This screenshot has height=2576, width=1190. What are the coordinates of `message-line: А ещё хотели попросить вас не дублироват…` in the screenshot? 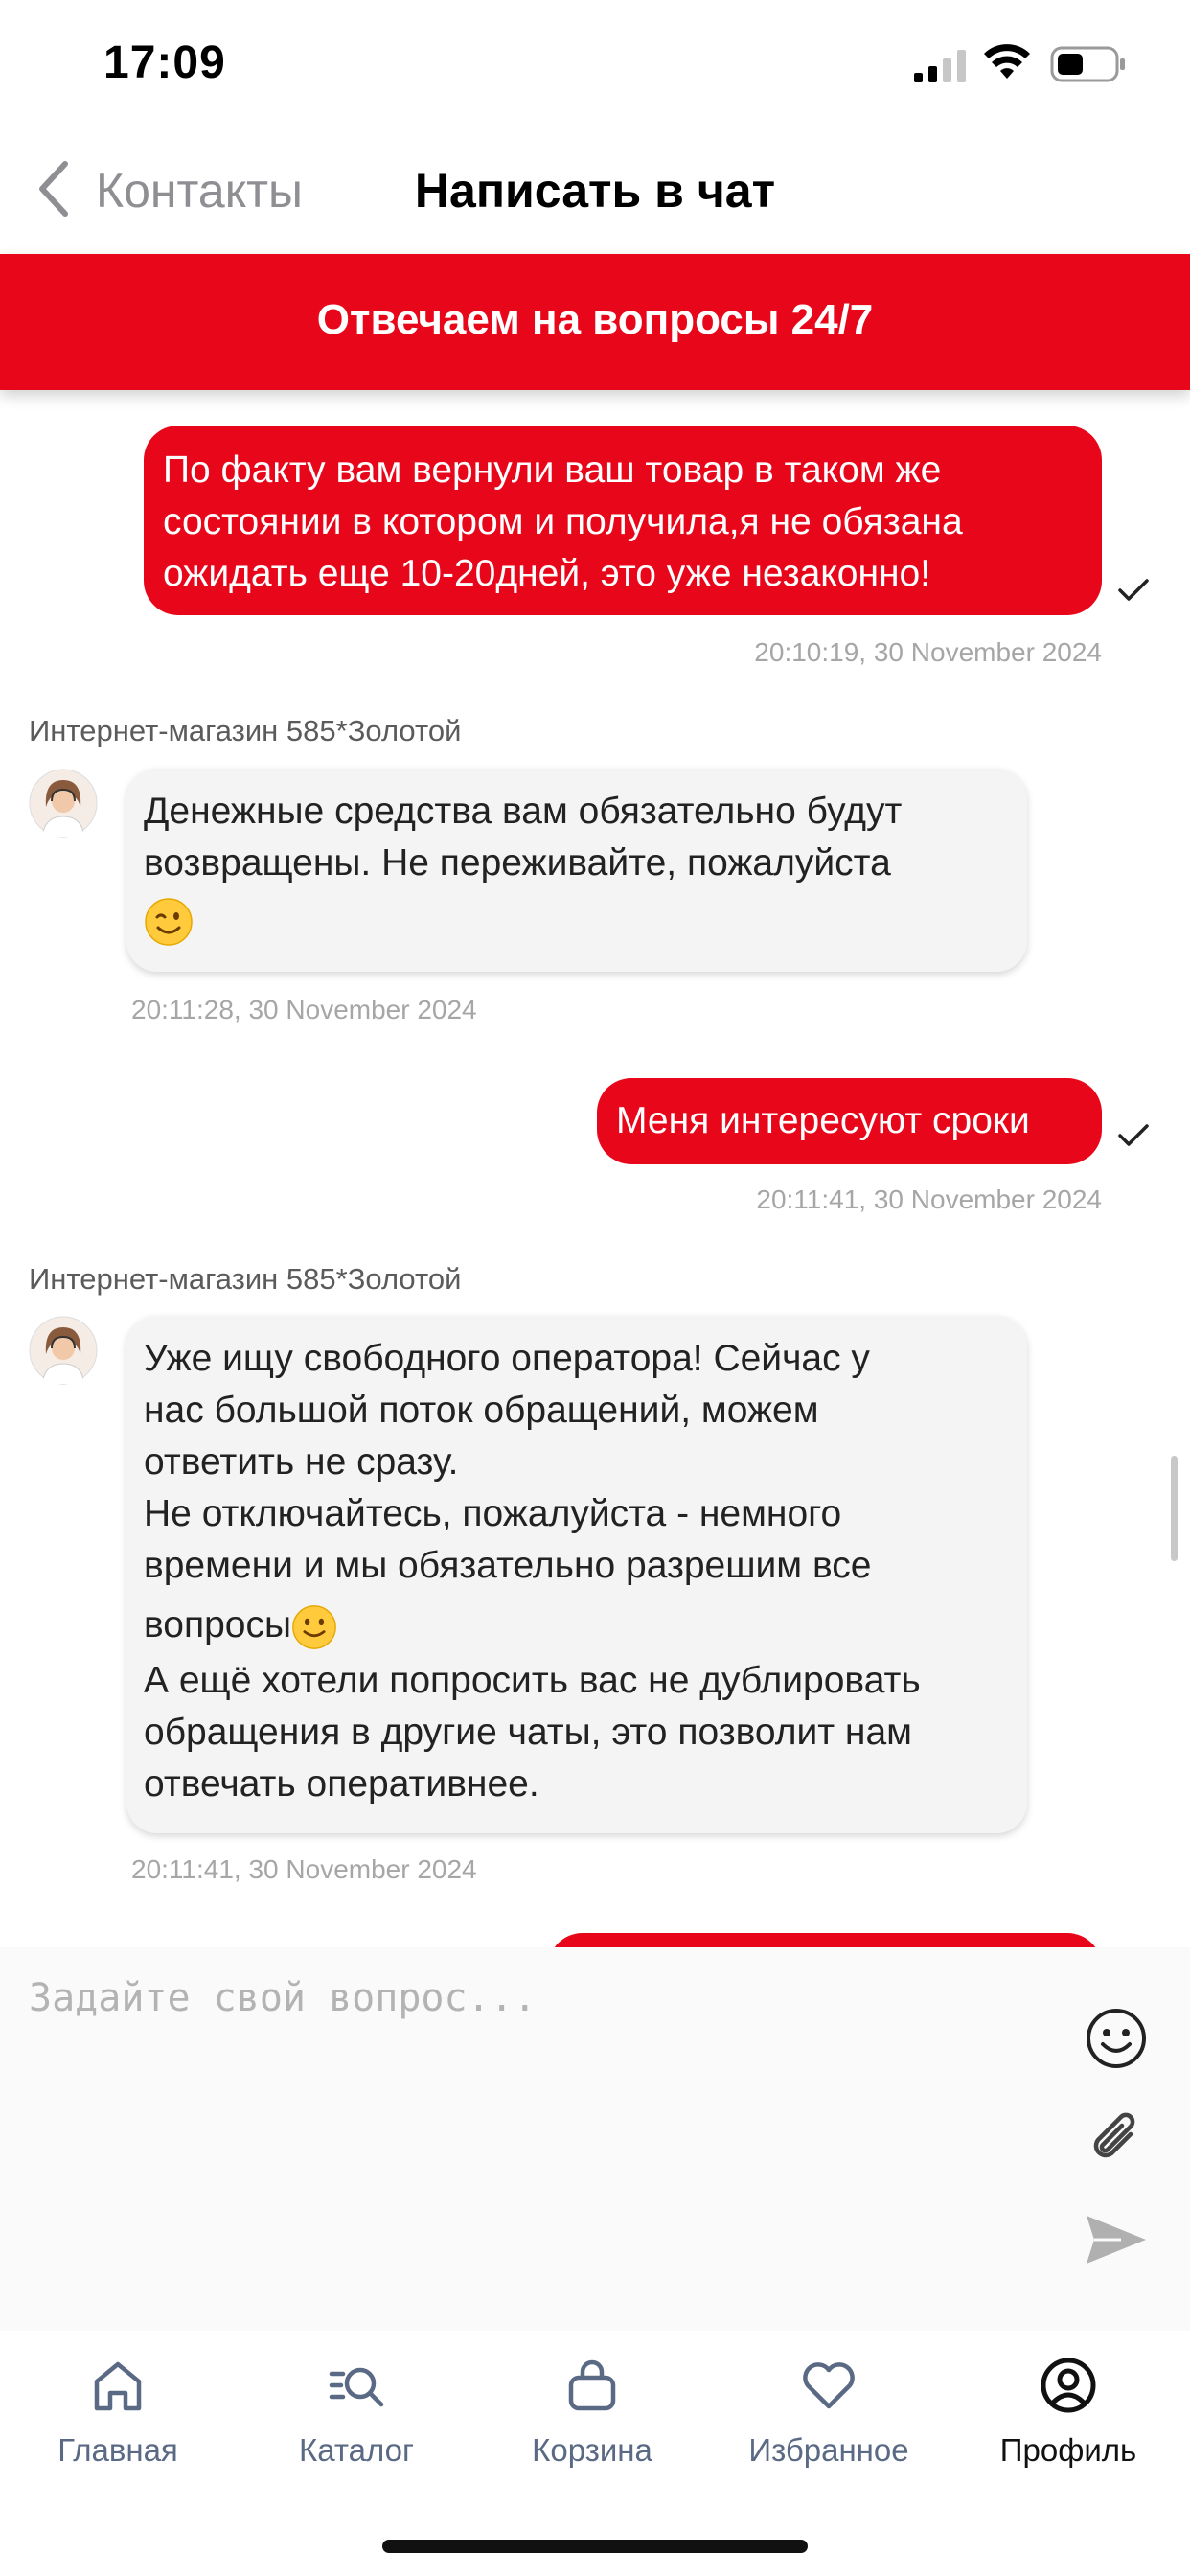 It's located at (532, 1680).